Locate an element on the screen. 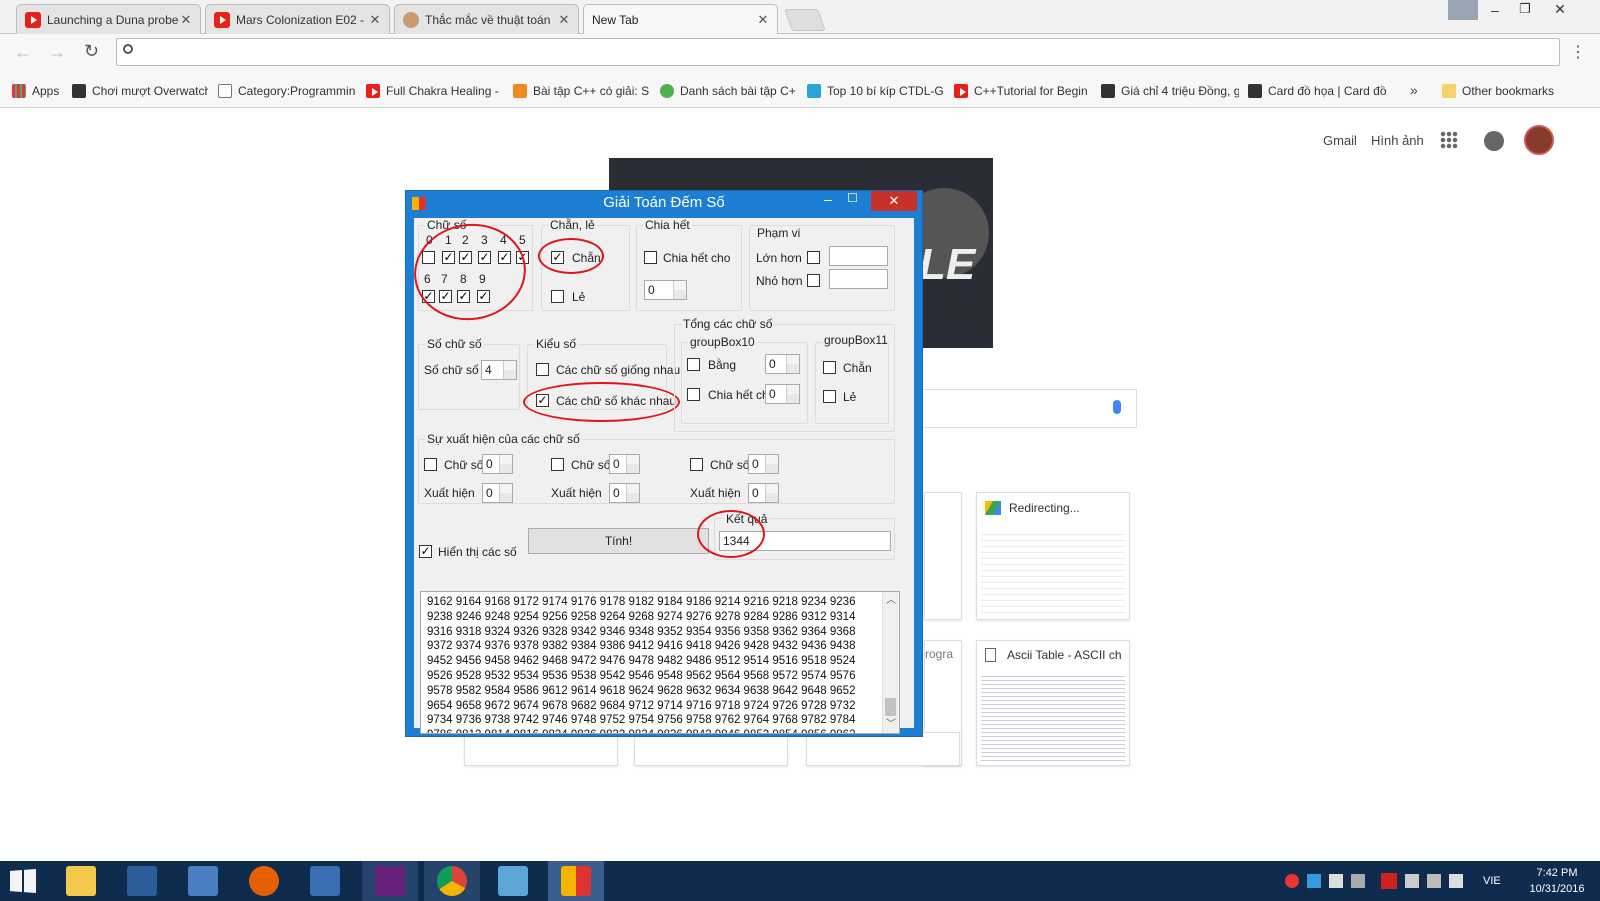 This screenshot has width=1600, height=901. avatar is located at coordinates (1539, 140).